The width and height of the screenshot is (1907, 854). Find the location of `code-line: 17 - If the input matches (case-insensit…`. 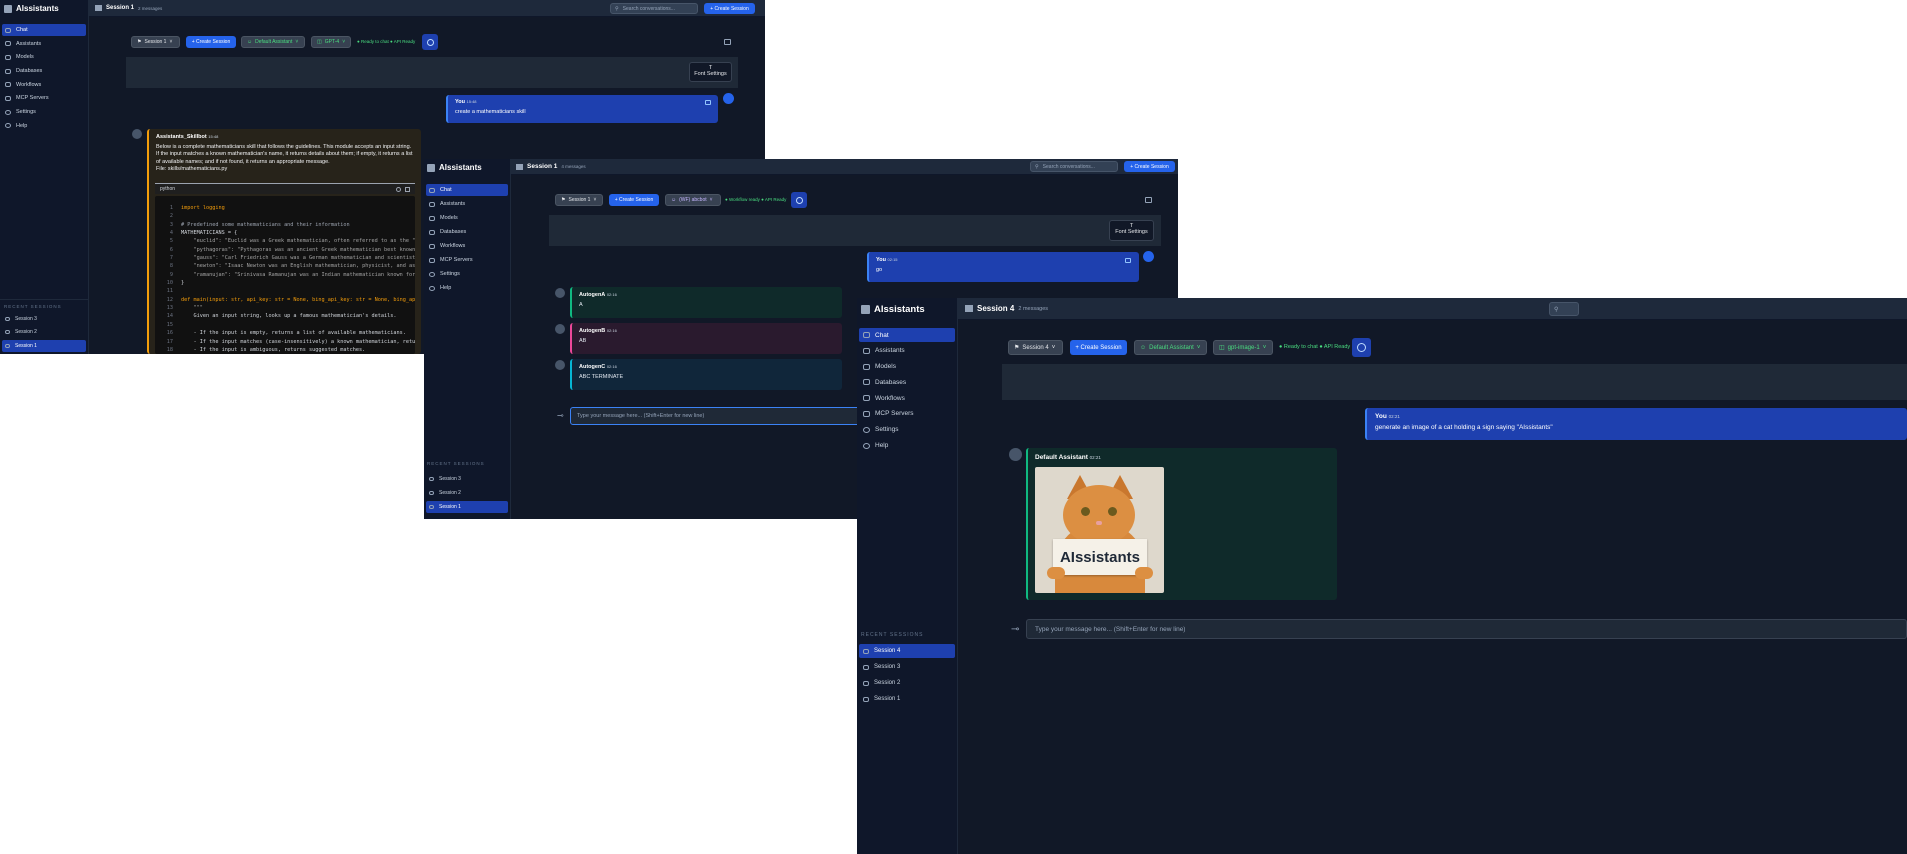

code-line: 17 - If the input matches (case-insensit… is located at coordinates (285, 342).